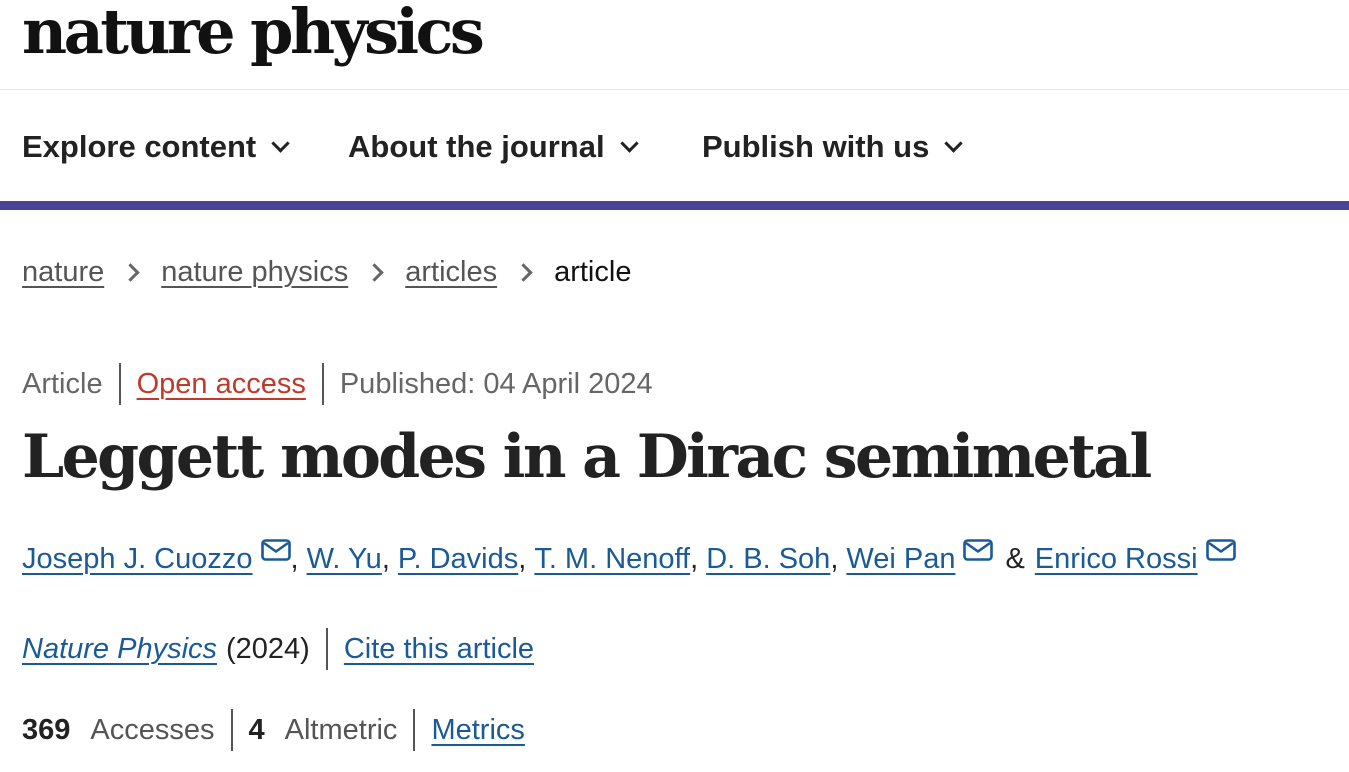 The height and width of the screenshot is (772, 1349). Describe the element at coordinates (139, 146) in the screenshot. I see `nav-explore-content-label: Explore content` at that location.